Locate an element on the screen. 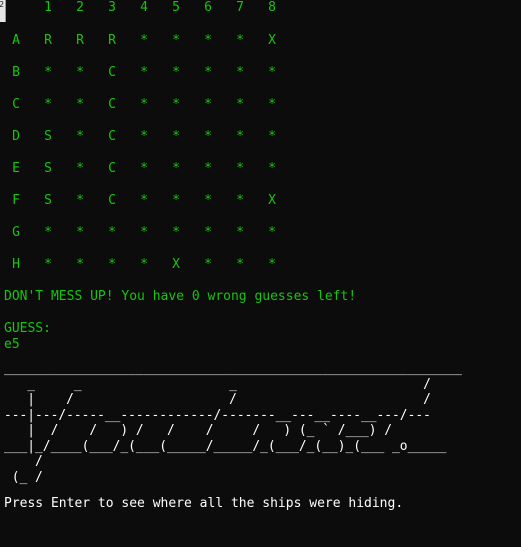 Image resolution: width=521 pixels, height=547 pixels. row-label: F is located at coordinates (16, 200).